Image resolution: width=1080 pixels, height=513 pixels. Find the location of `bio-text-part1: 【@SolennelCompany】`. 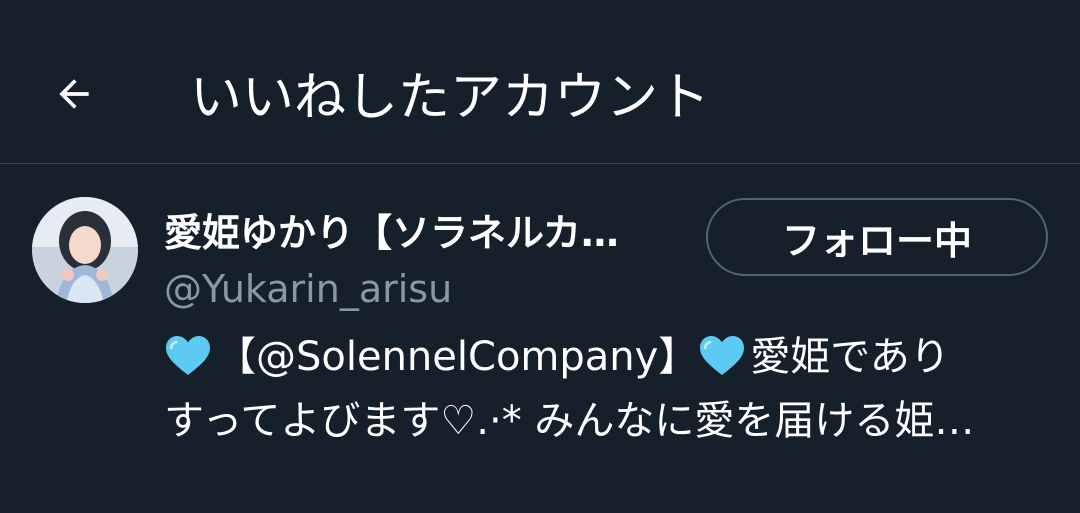

bio-text-part1: 【@SolennelCompany】 is located at coordinates (457, 357).